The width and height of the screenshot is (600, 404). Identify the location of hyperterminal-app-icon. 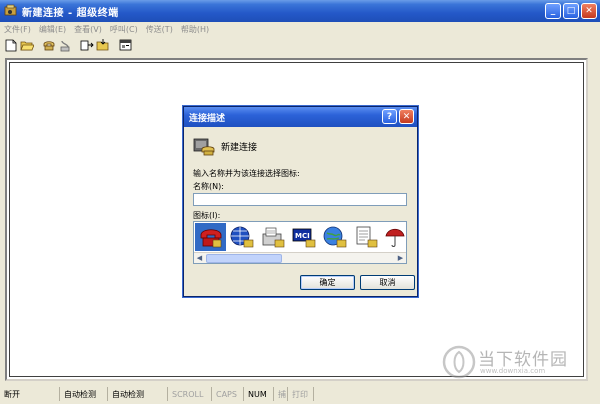
(10, 10).